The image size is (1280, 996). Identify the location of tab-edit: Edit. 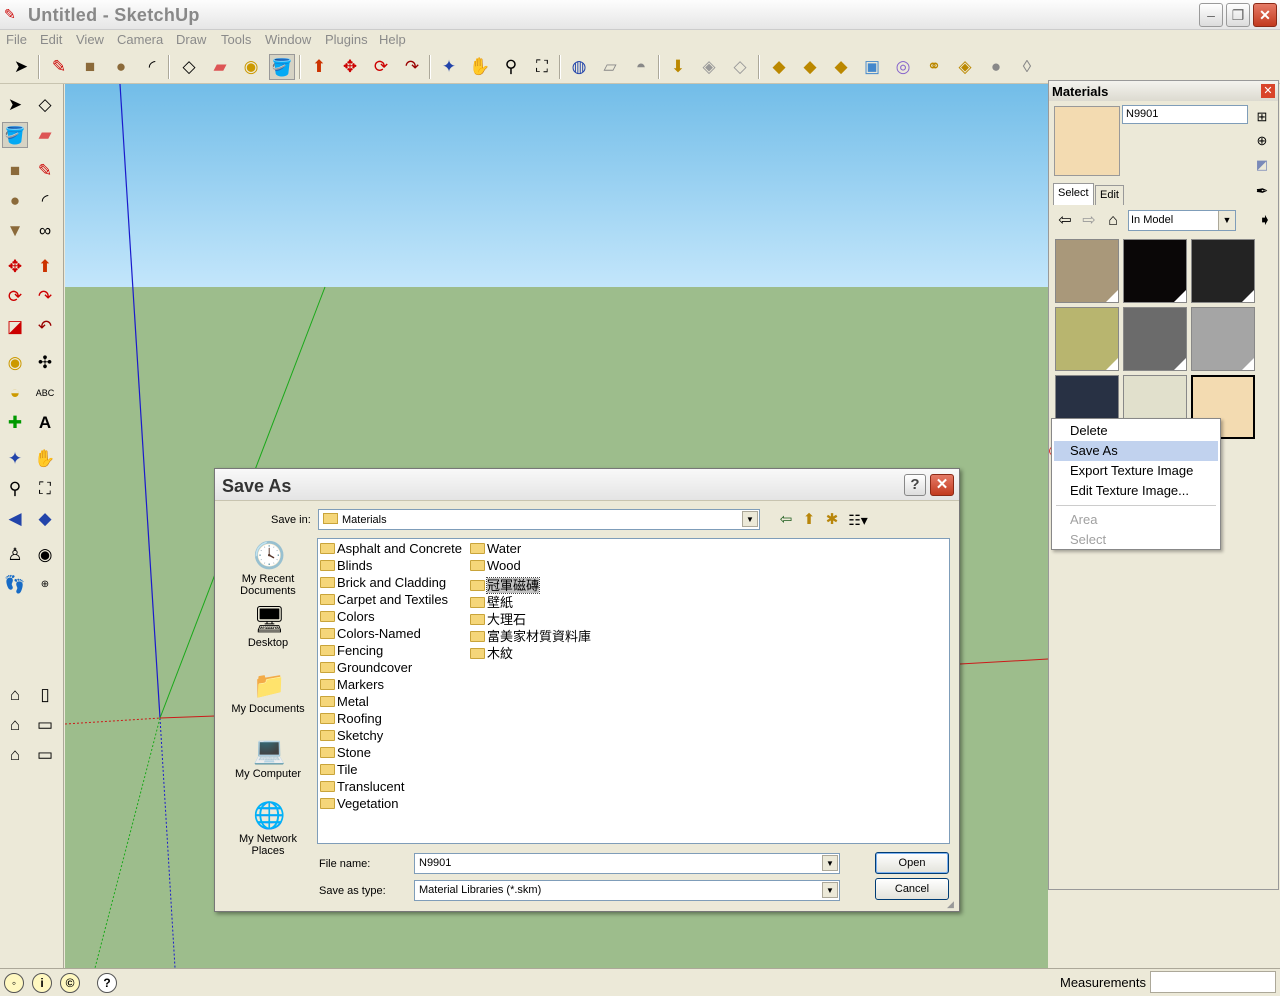
(1109, 195).